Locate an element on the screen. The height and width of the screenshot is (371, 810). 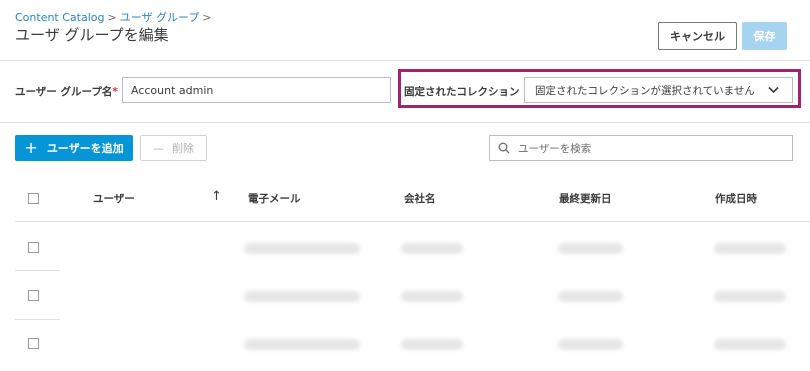
form-divider is located at coordinates (405, 122).